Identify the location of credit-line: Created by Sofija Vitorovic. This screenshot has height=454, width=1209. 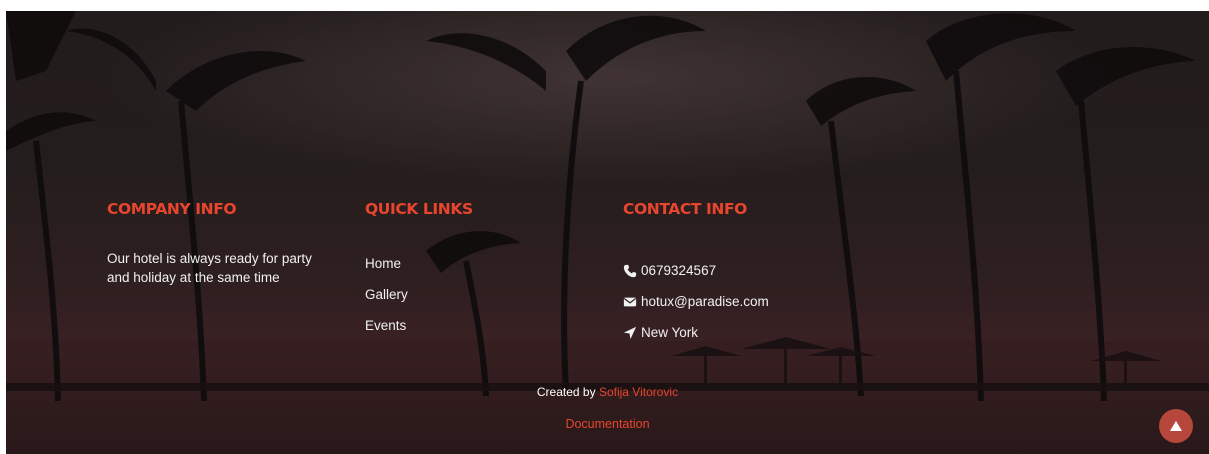
(607, 392).